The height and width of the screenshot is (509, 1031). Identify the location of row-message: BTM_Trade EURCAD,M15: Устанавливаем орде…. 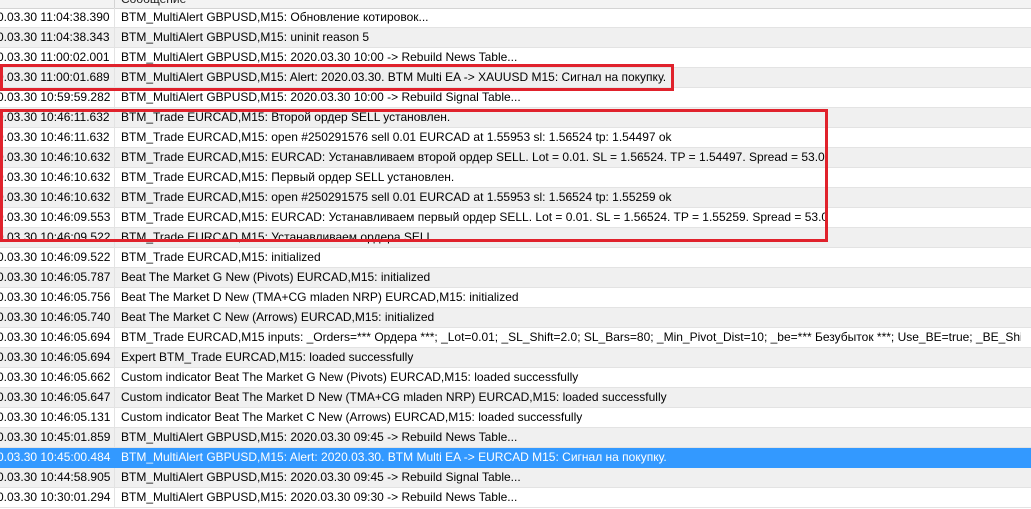
(277, 237).